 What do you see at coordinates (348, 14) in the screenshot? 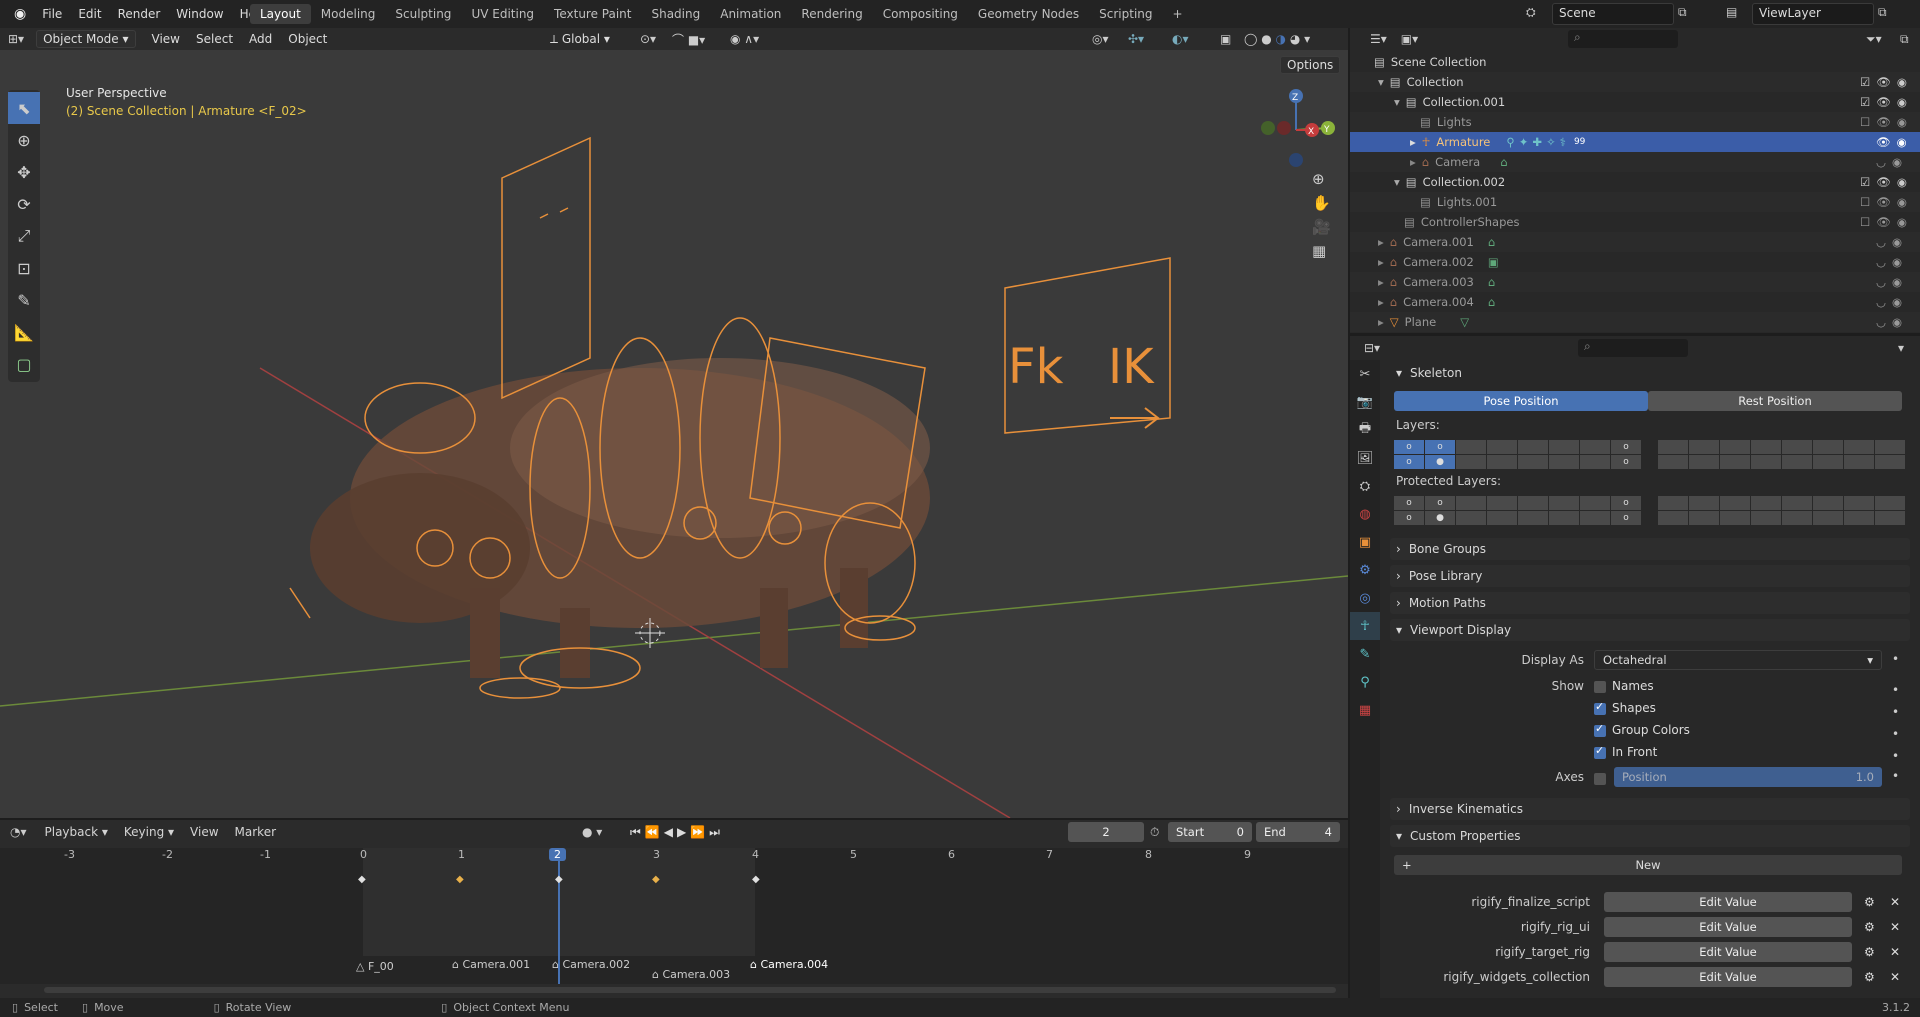
I see `tab-modeling: Modeling` at bounding box center [348, 14].